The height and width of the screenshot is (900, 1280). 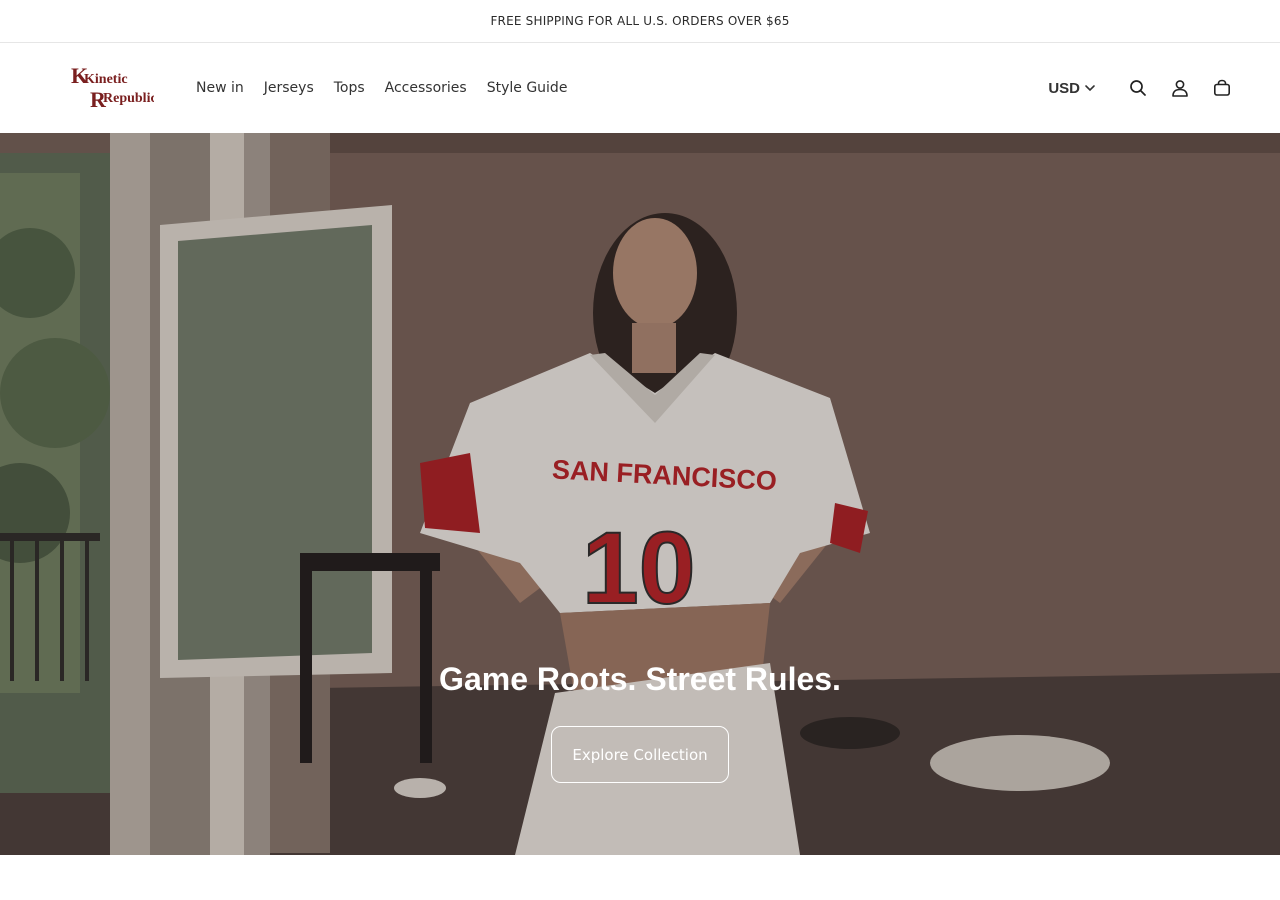 What do you see at coordinates (1090, 88) in the screenshot?
I see `chevron-down-icon` at bounding box center [1090, 88].